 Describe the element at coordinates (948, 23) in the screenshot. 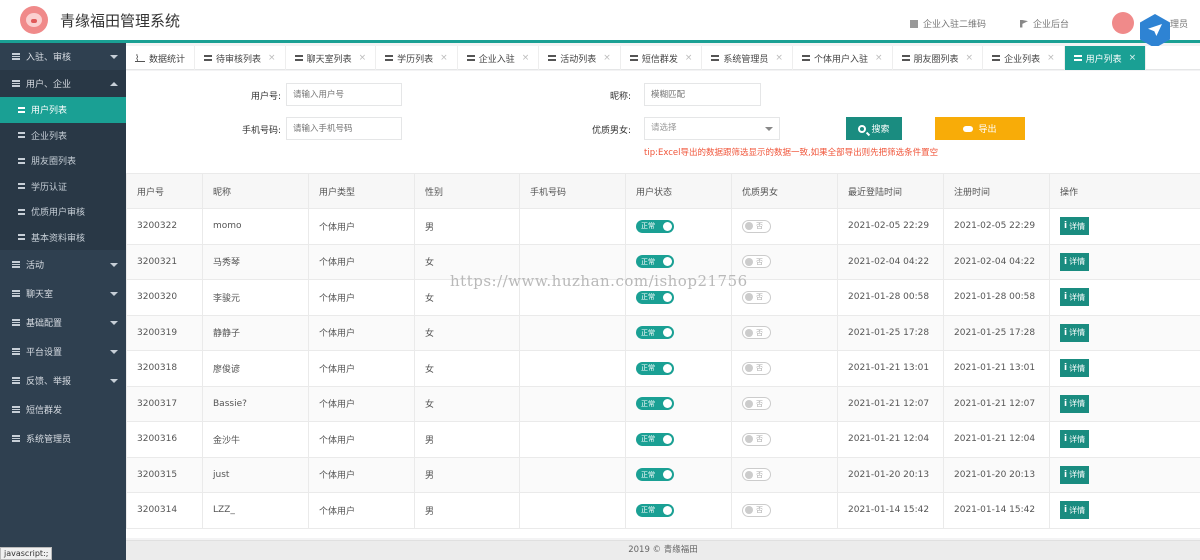

I see `enterprise-qrcode-link: 企业入驻二维码` at that location.